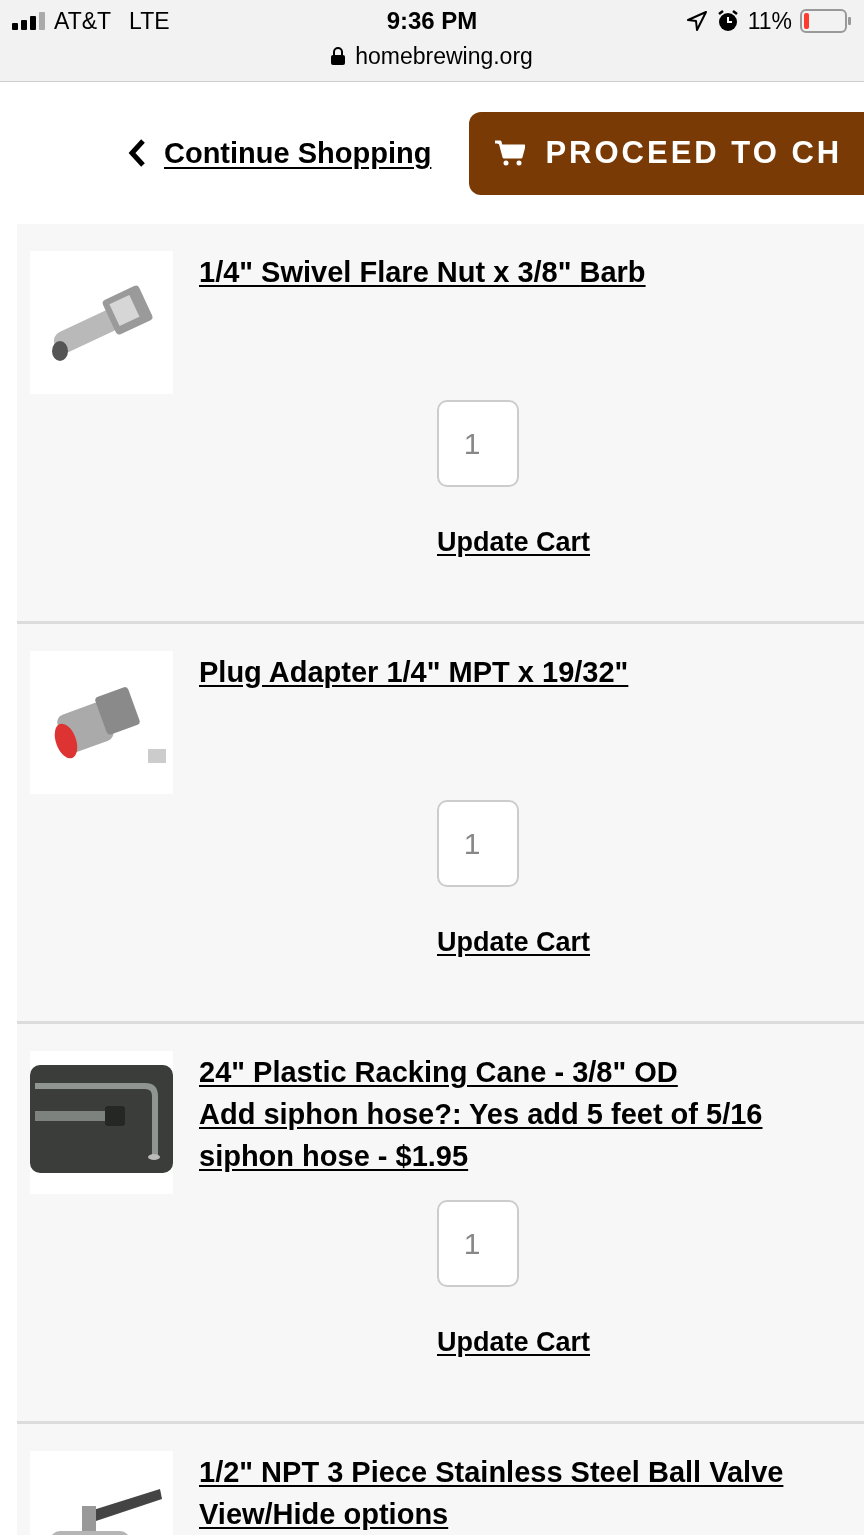 Image resolution: width=864 pixels, height=1536 pixels. Describe the element at coordinates (510, 153) in the screenshot. I see `cart-icon` at that location.